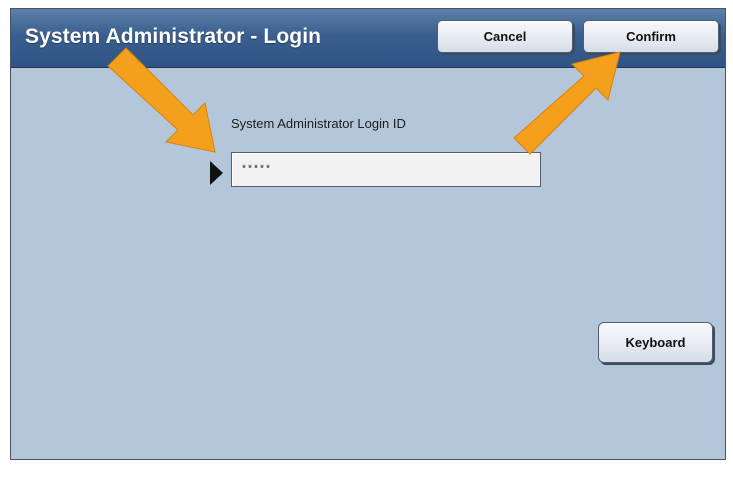 The width and height of the screenshot is (733, 486). Describe the element at coordinates (386, 169) in the screenshot. I see `login-id-field: *****` at that location.